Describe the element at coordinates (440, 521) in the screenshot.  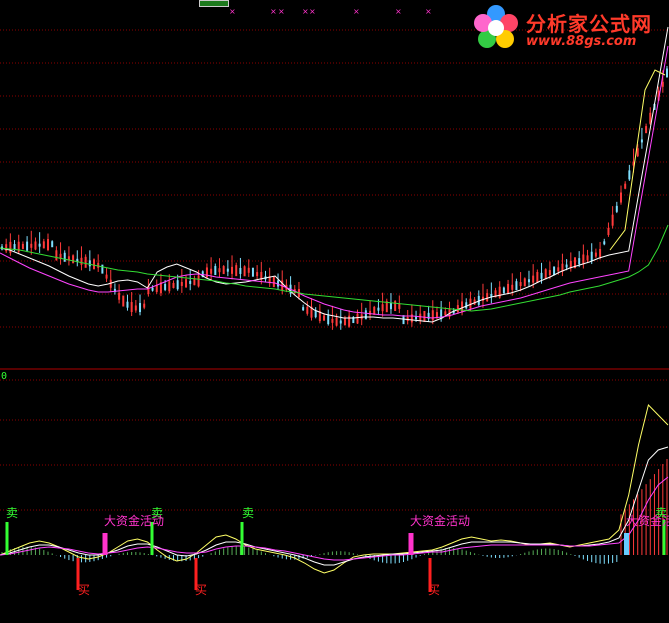
I see `capital-activity-label: 大资金活动` at that location.